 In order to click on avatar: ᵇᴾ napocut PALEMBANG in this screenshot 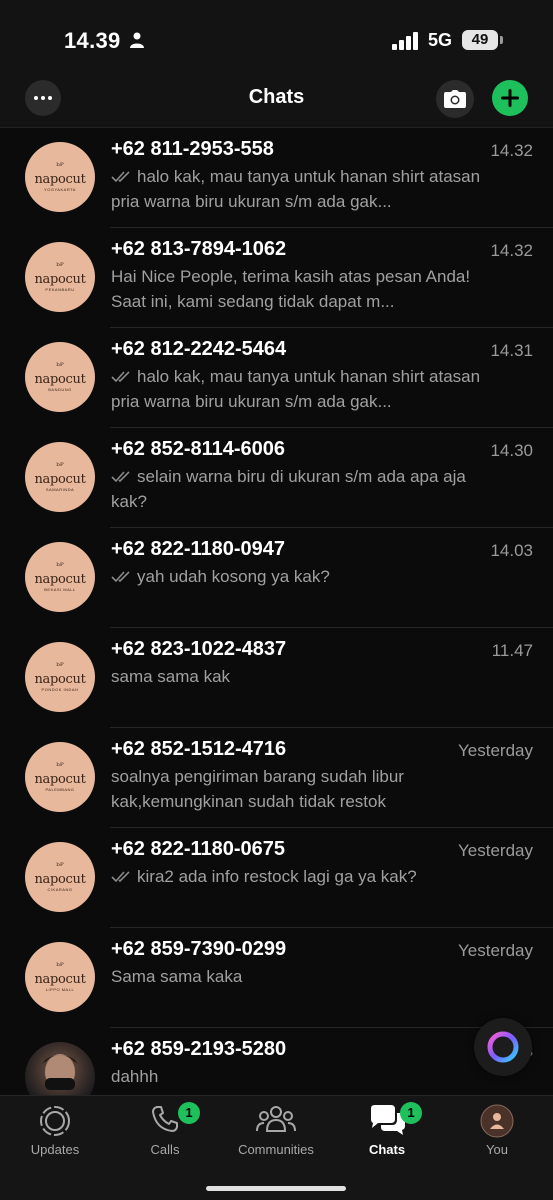, I will do `click(60, 777)`.